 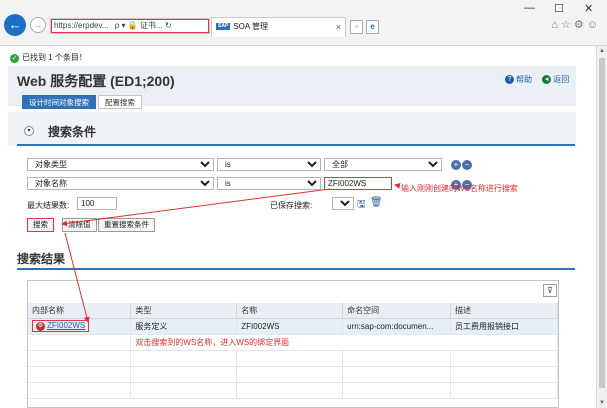 I want to click on operator-select-2: is, so click(x=269, y=183).